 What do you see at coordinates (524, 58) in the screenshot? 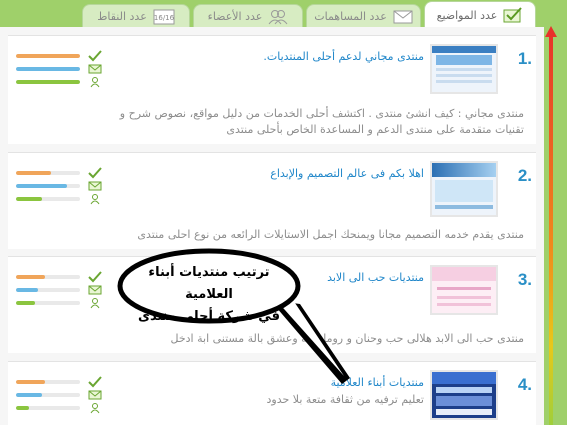
I see `rank-number: 1.` at bounding box center [524, 58].